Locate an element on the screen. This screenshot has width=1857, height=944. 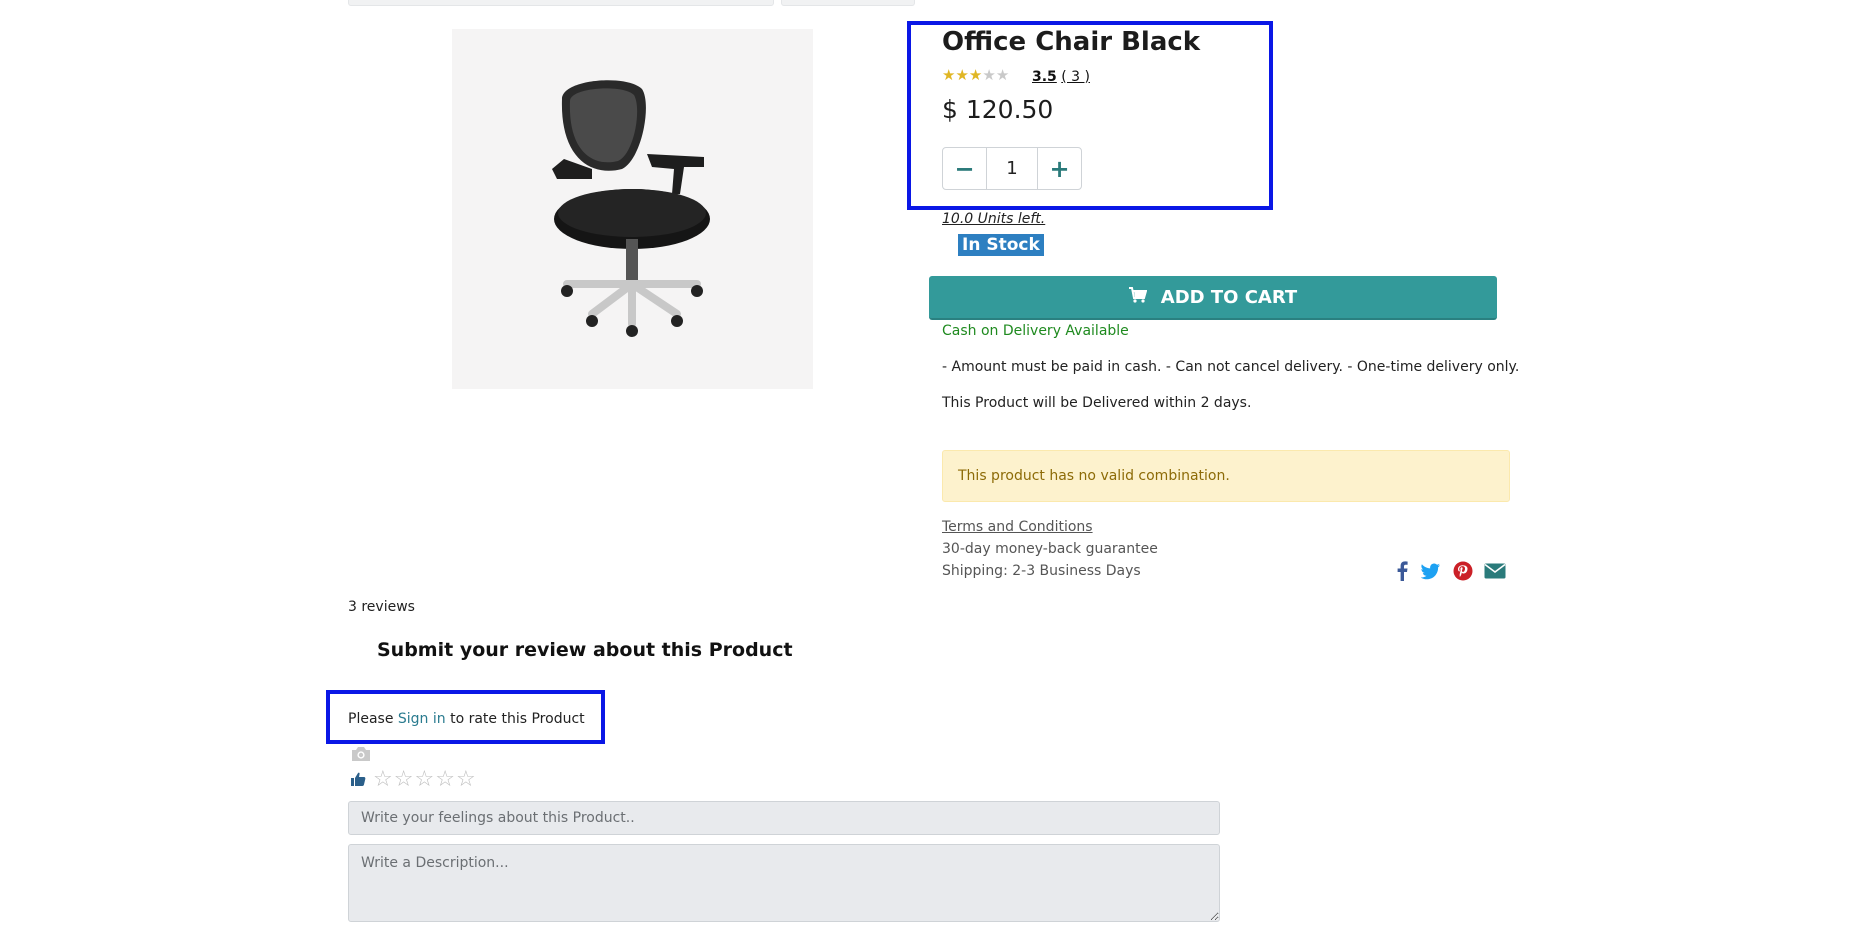
minus-icon: − is located at coordinates (964, 168).